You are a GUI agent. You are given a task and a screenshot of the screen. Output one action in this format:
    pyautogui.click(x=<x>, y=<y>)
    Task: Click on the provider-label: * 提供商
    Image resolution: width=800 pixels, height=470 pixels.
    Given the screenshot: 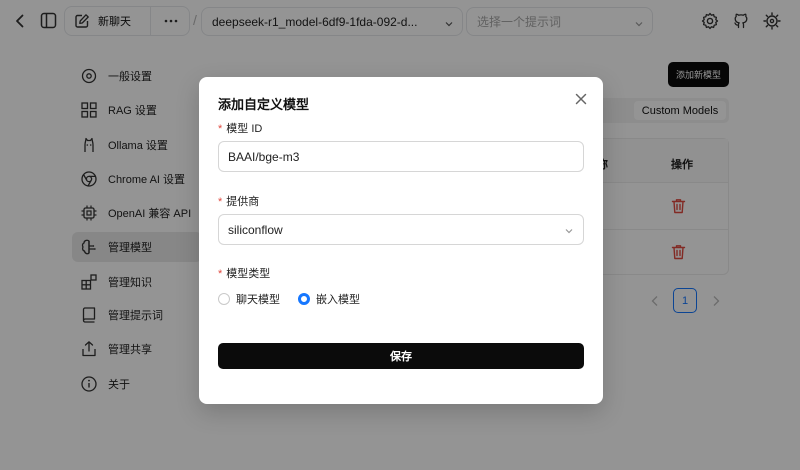 What is the action you would take?
    pyautogui.click(x=238, y=201)
    